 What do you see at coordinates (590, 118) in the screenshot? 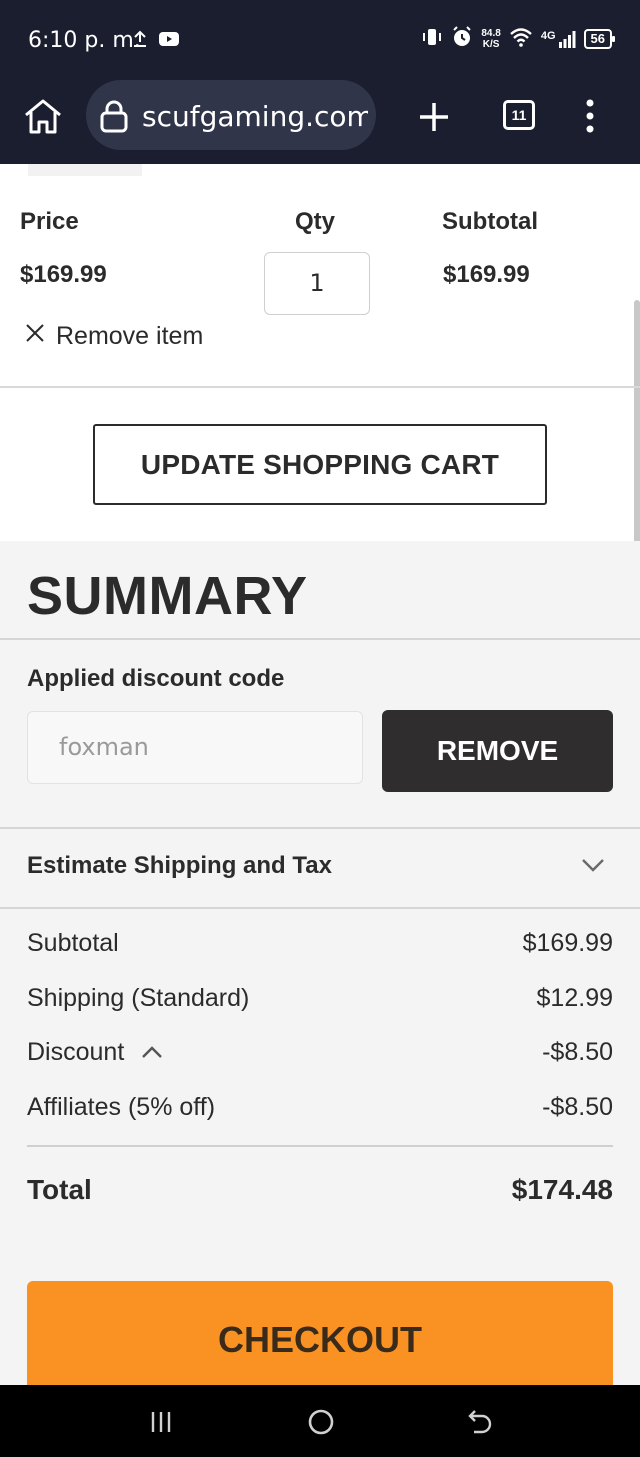
I see `more-vert-icon` at bounding box center [590, 118].